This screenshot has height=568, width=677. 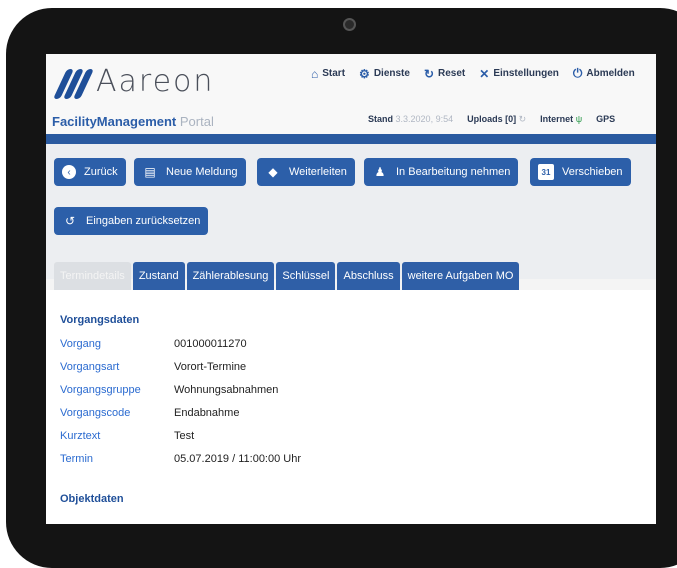 I want to click on nav-start: ⌂ Start, so click(x=328, y=73).